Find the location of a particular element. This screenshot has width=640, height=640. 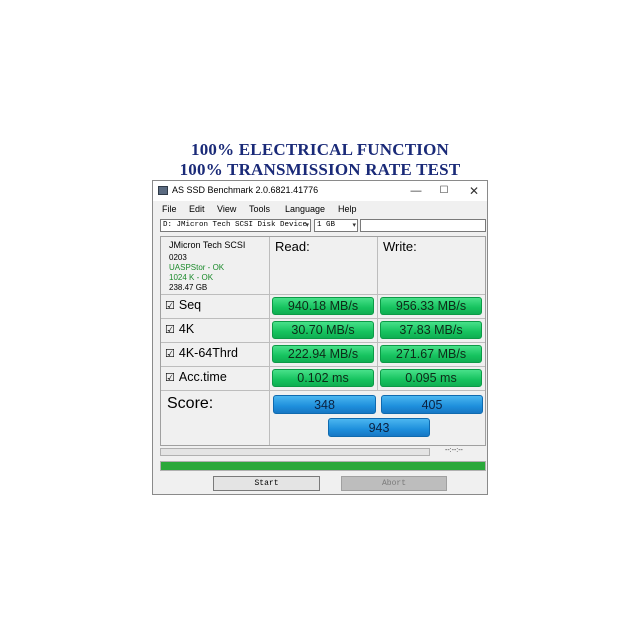

acctime-read-result: 0.102 ms is located at coordinates (323, 378).